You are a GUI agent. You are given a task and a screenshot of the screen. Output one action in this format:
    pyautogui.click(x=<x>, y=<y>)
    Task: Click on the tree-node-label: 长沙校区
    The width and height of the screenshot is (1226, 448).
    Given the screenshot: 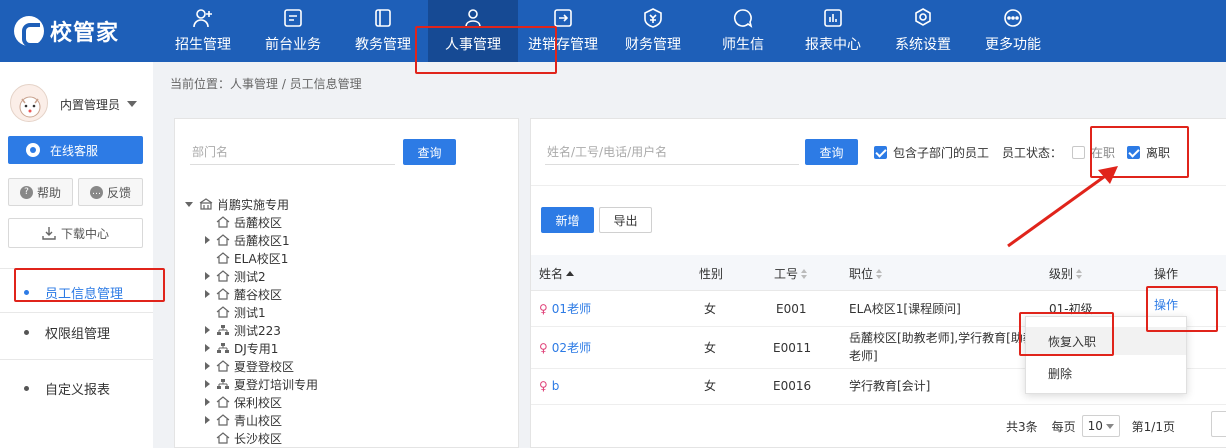 What is the action you would take?
    pyautogui.click(x=258, y=438)
    